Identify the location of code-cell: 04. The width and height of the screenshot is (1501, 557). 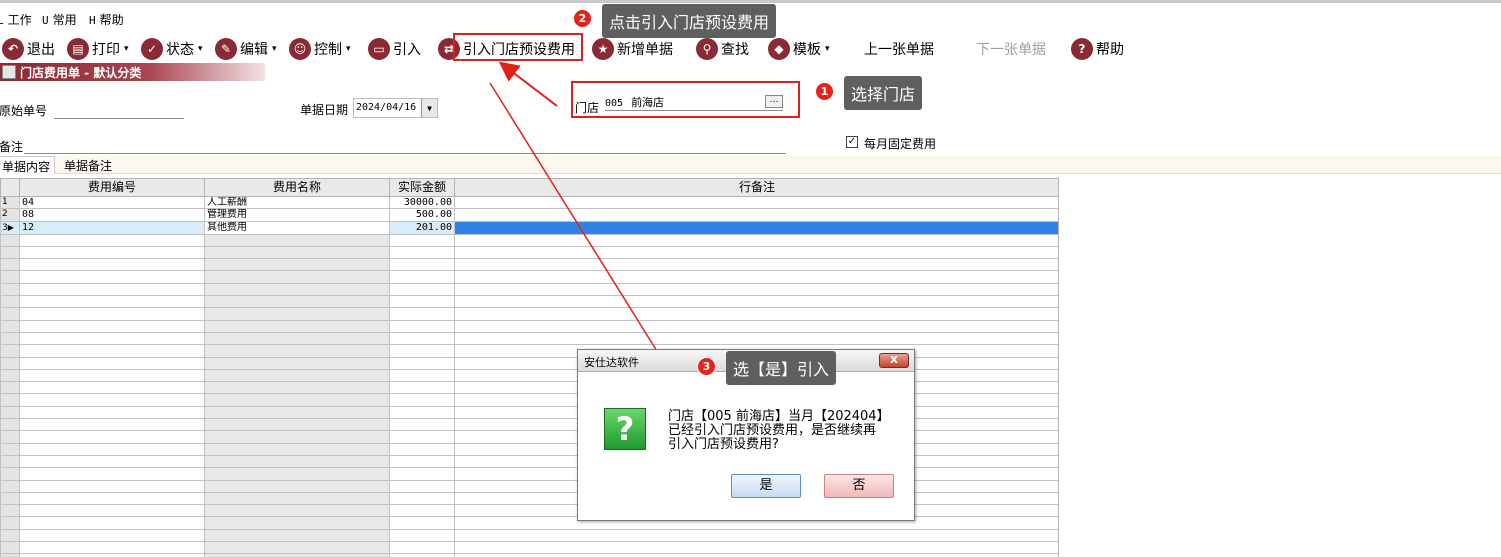
(112, 202).